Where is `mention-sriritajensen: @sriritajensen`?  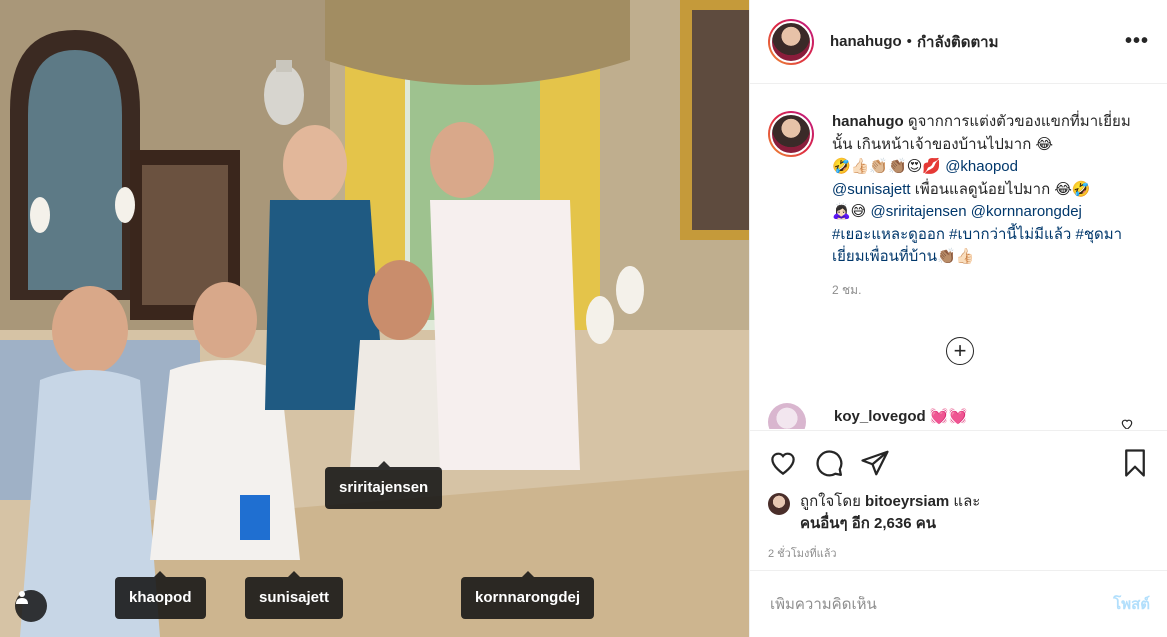
mention-sriritajensen: @sriritajensen is located at coordinates (918, 211).